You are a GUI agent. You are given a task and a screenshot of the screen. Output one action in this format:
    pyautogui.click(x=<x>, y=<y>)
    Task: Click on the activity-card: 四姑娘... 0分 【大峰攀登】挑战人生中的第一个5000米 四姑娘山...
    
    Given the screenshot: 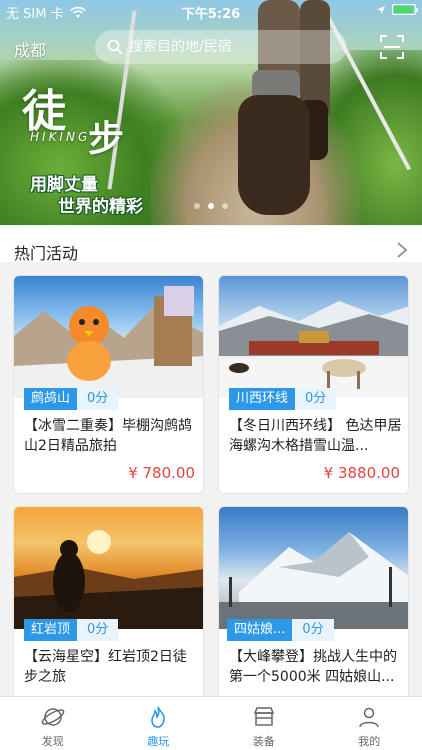 What is the action you would take?
    pyautogui.click(x=313, y=615)
    